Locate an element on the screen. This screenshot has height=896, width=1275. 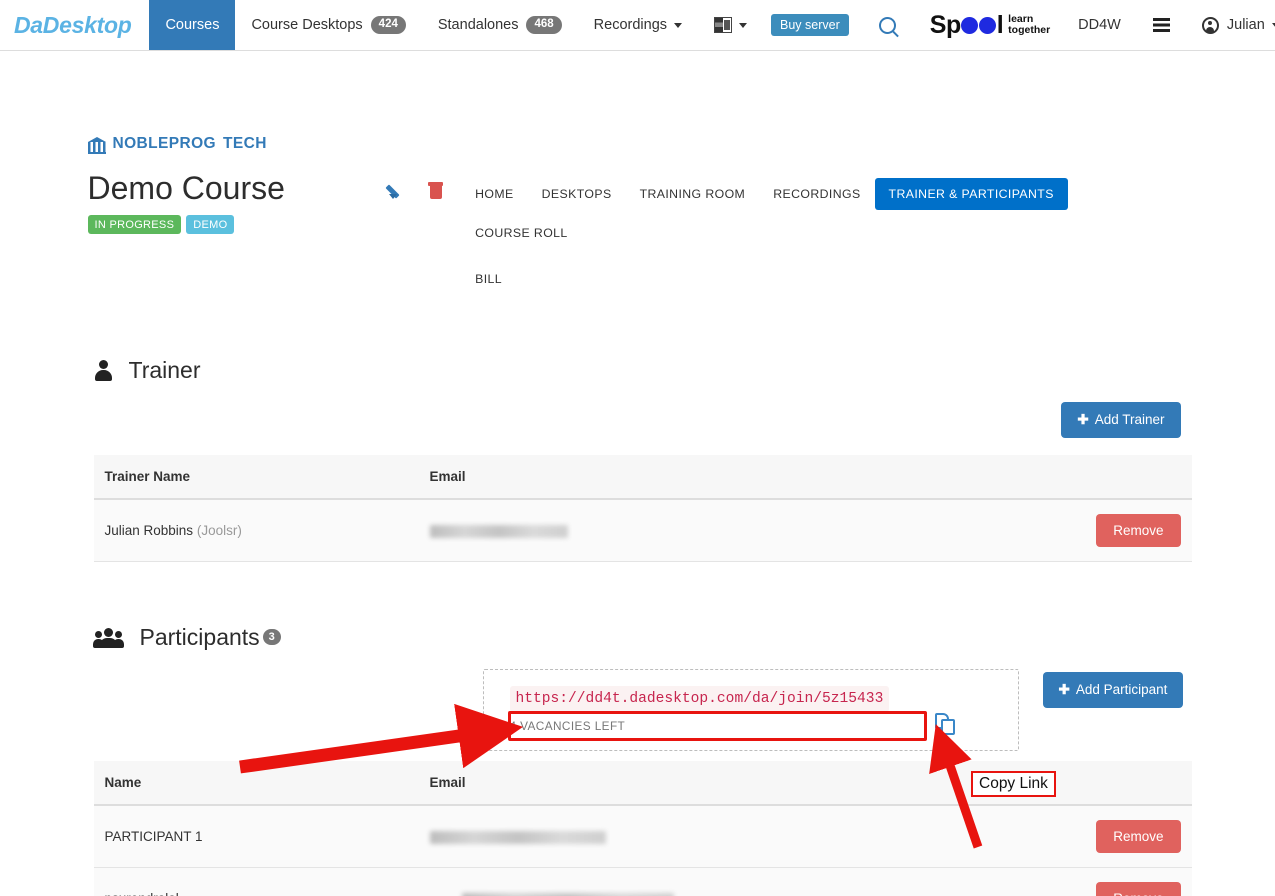
bank-icon is located at coordinates (96, 145).